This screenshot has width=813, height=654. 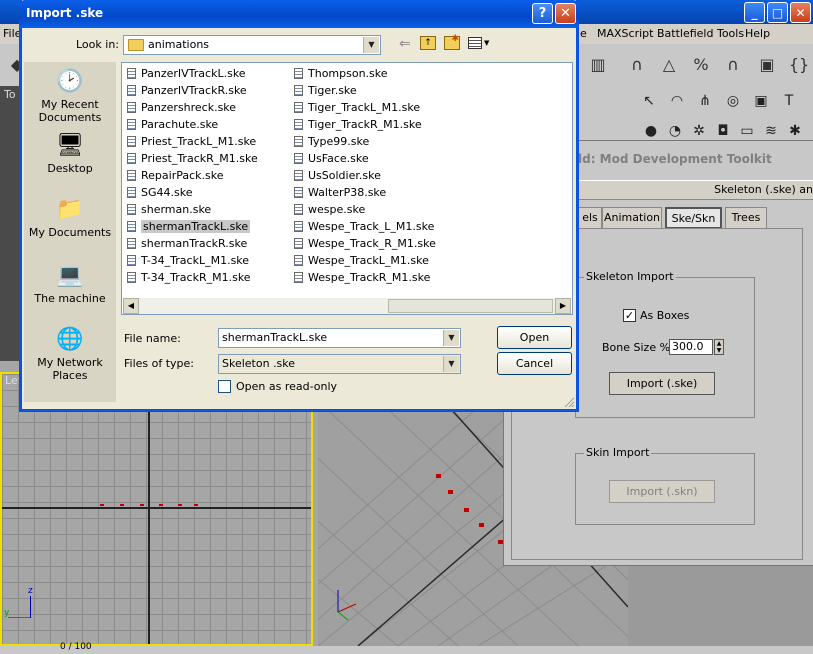 I want to click on recent-documents-icon: 🕑, so click(x=70, y=81).